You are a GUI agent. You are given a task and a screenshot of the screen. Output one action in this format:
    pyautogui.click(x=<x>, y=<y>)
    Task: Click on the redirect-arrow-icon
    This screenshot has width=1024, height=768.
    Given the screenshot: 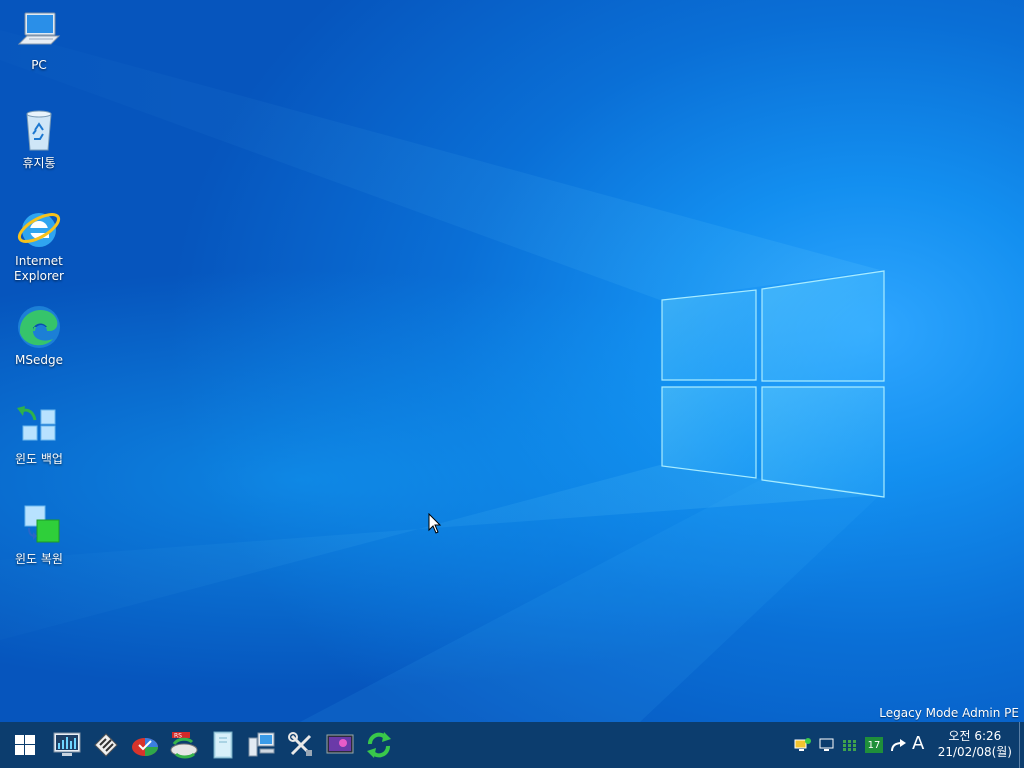 What is the action you would take?
    pyautogui.click(x=898, y=745)
    